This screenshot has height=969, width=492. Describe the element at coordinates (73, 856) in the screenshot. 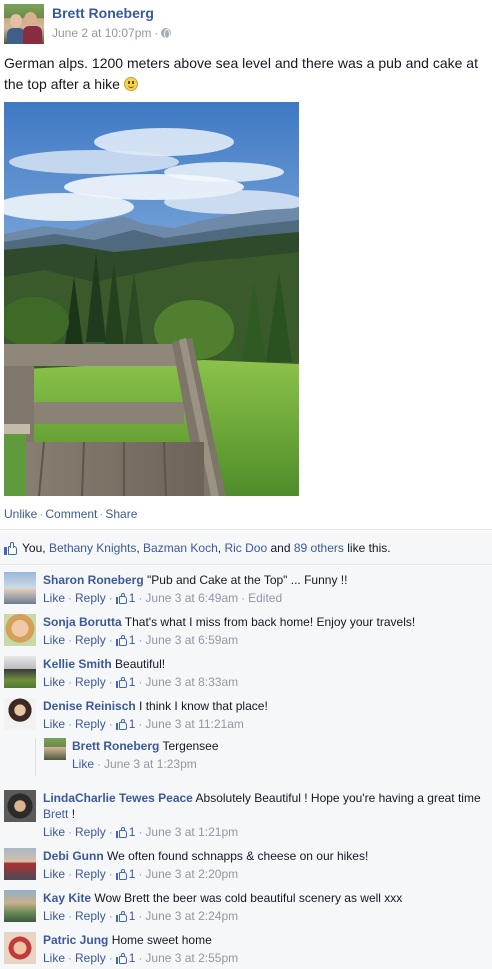

I see `commenter-name: Debi Gunn` at that location.